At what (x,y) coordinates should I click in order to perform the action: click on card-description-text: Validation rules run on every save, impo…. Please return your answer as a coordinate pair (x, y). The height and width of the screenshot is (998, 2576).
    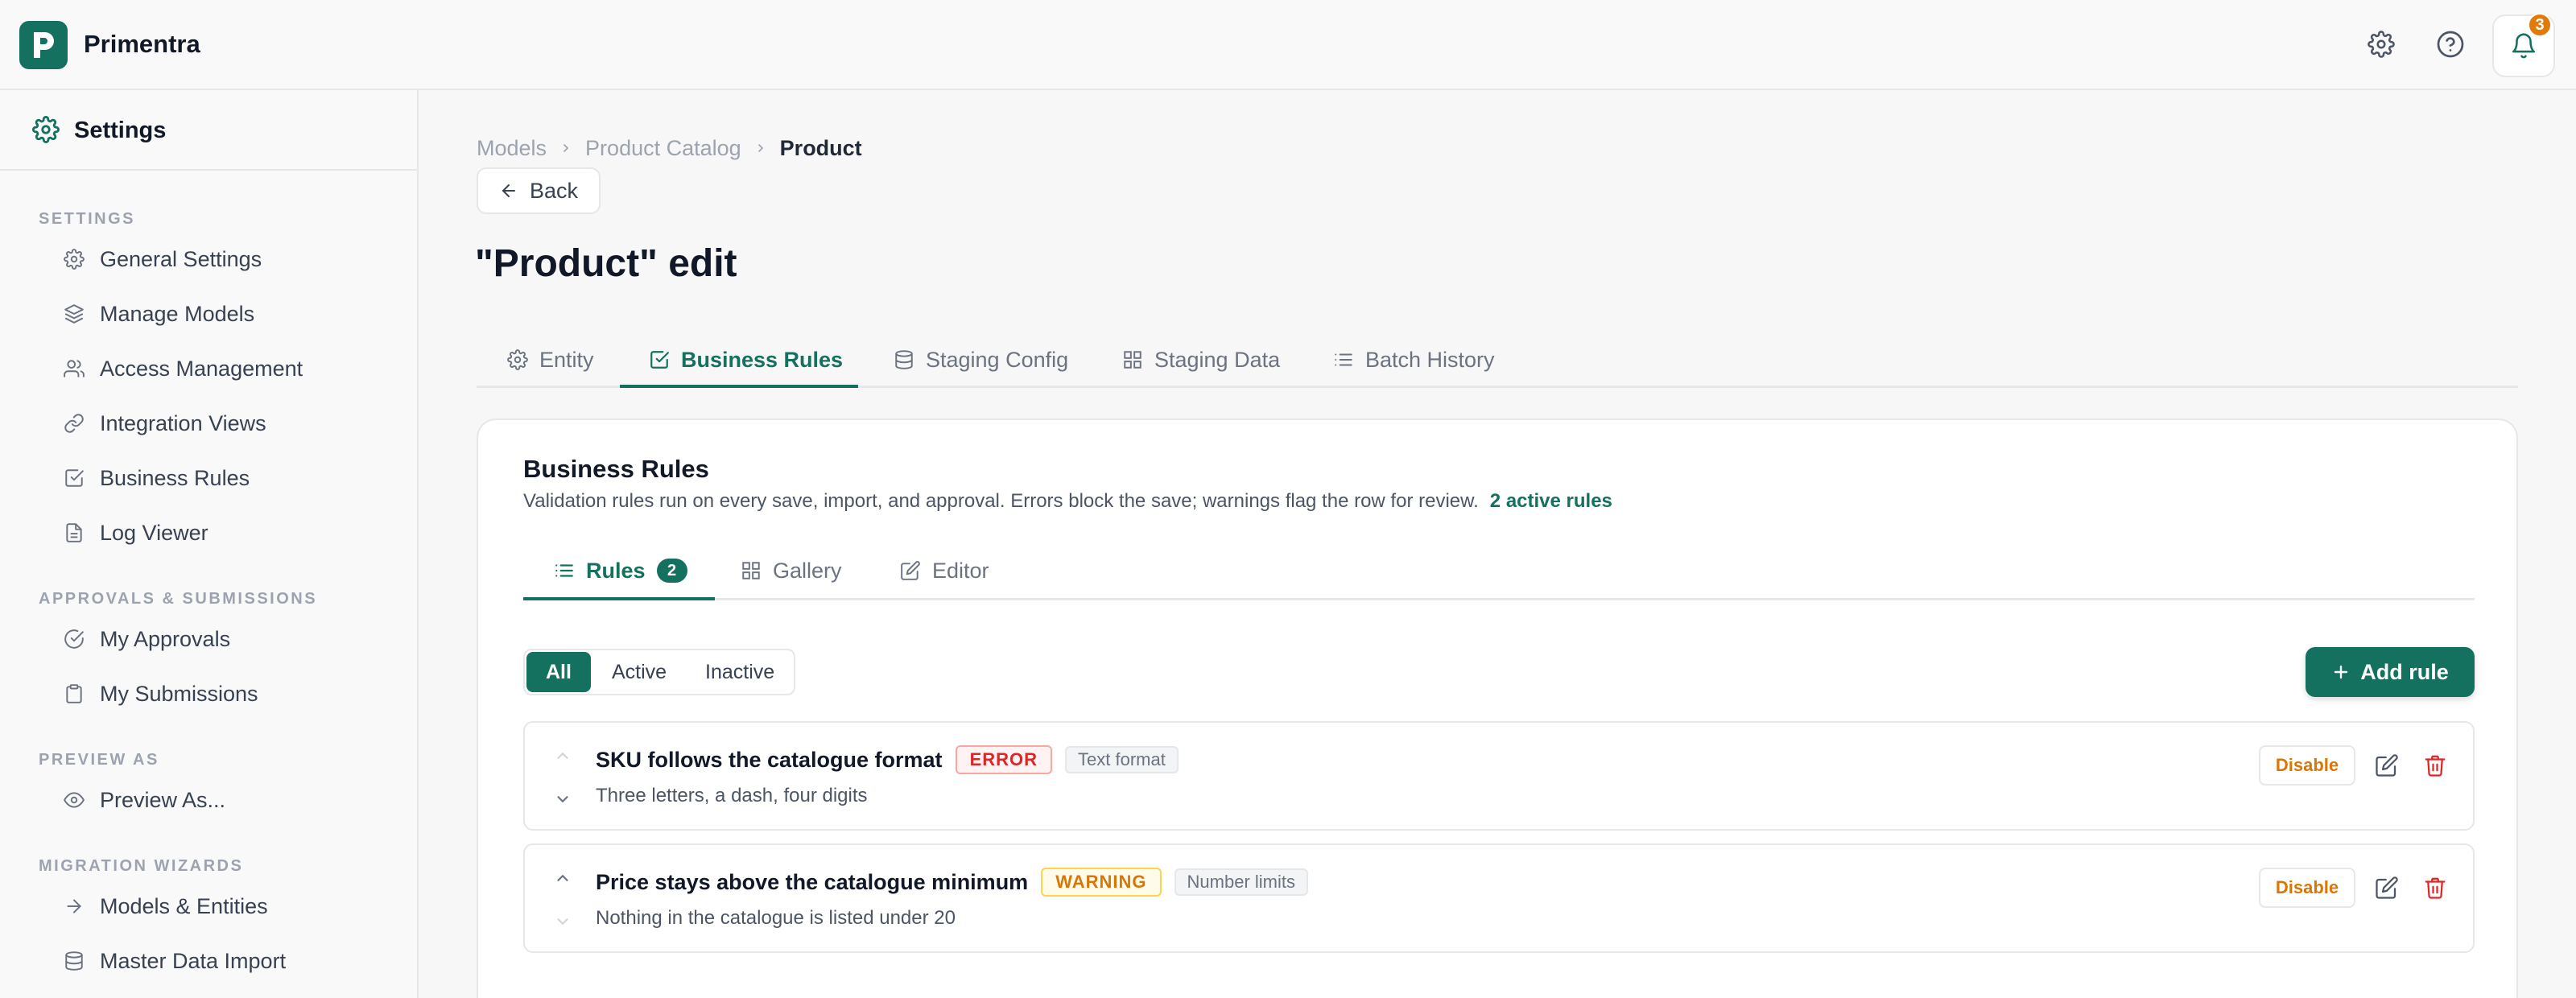
    Looking at the image, I should click on (1001, 501).